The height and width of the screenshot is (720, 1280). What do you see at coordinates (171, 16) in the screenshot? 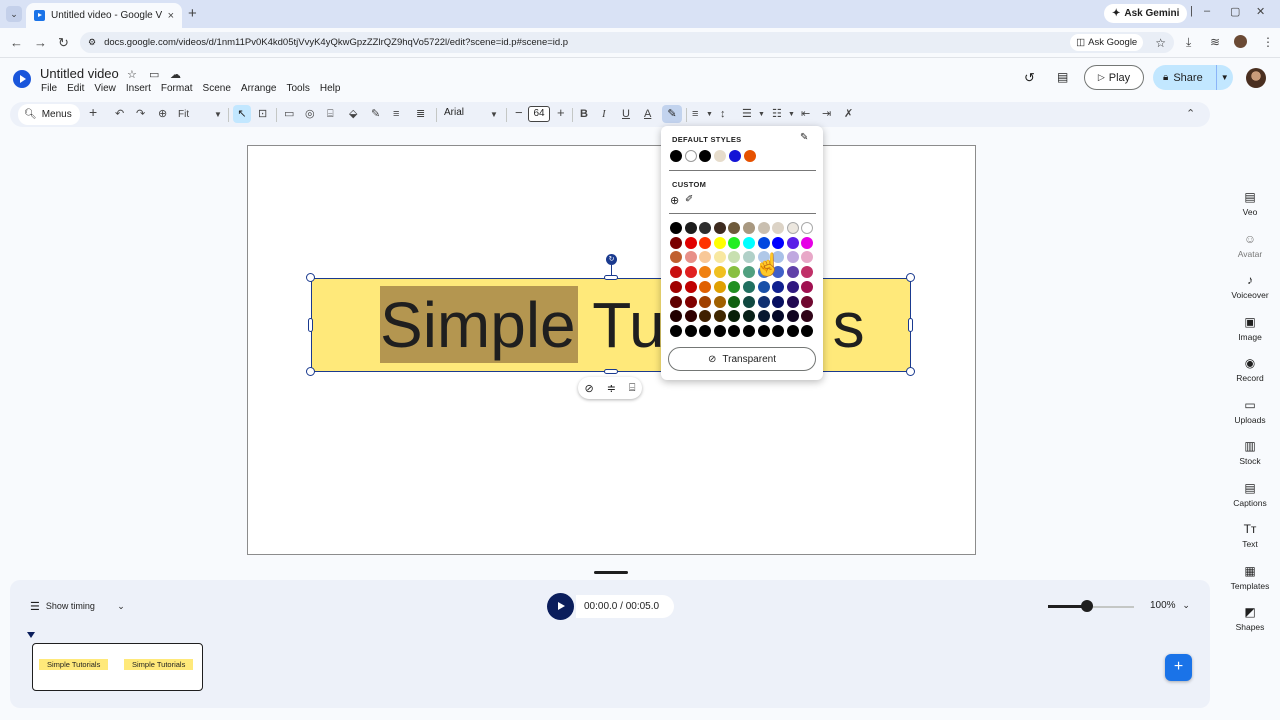
I see `tab-close-icon: ×` at bounding box center [171, 16].